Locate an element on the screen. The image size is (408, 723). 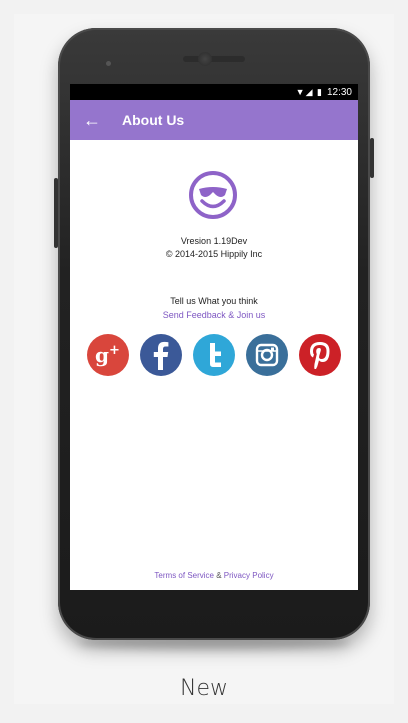
version-text: Vresion 1.19Dev is located at coordinates (214, 241).